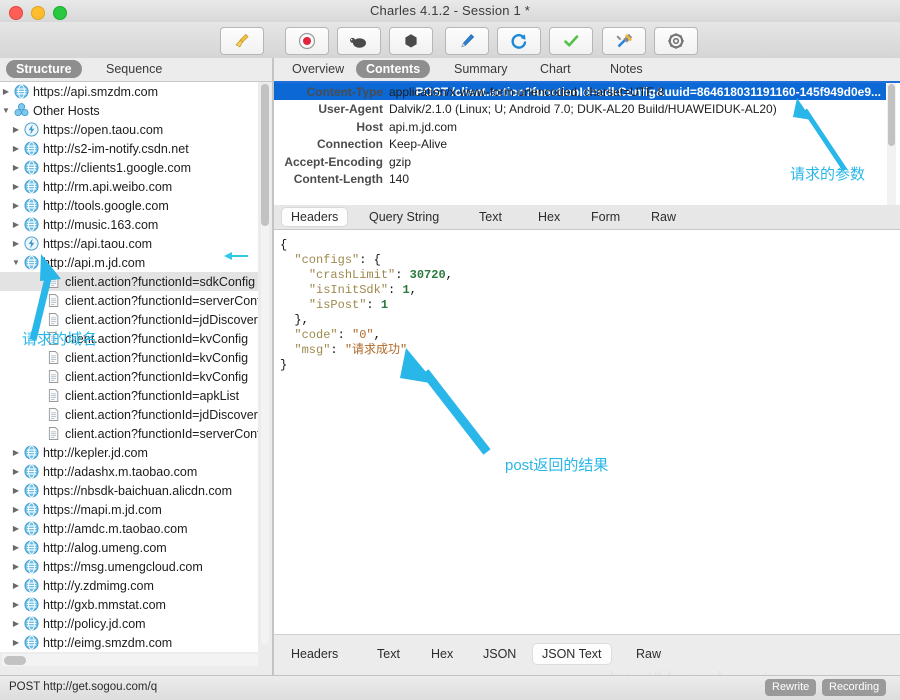  I want to click on response-tab-hex: Hex, so click(442, 654).